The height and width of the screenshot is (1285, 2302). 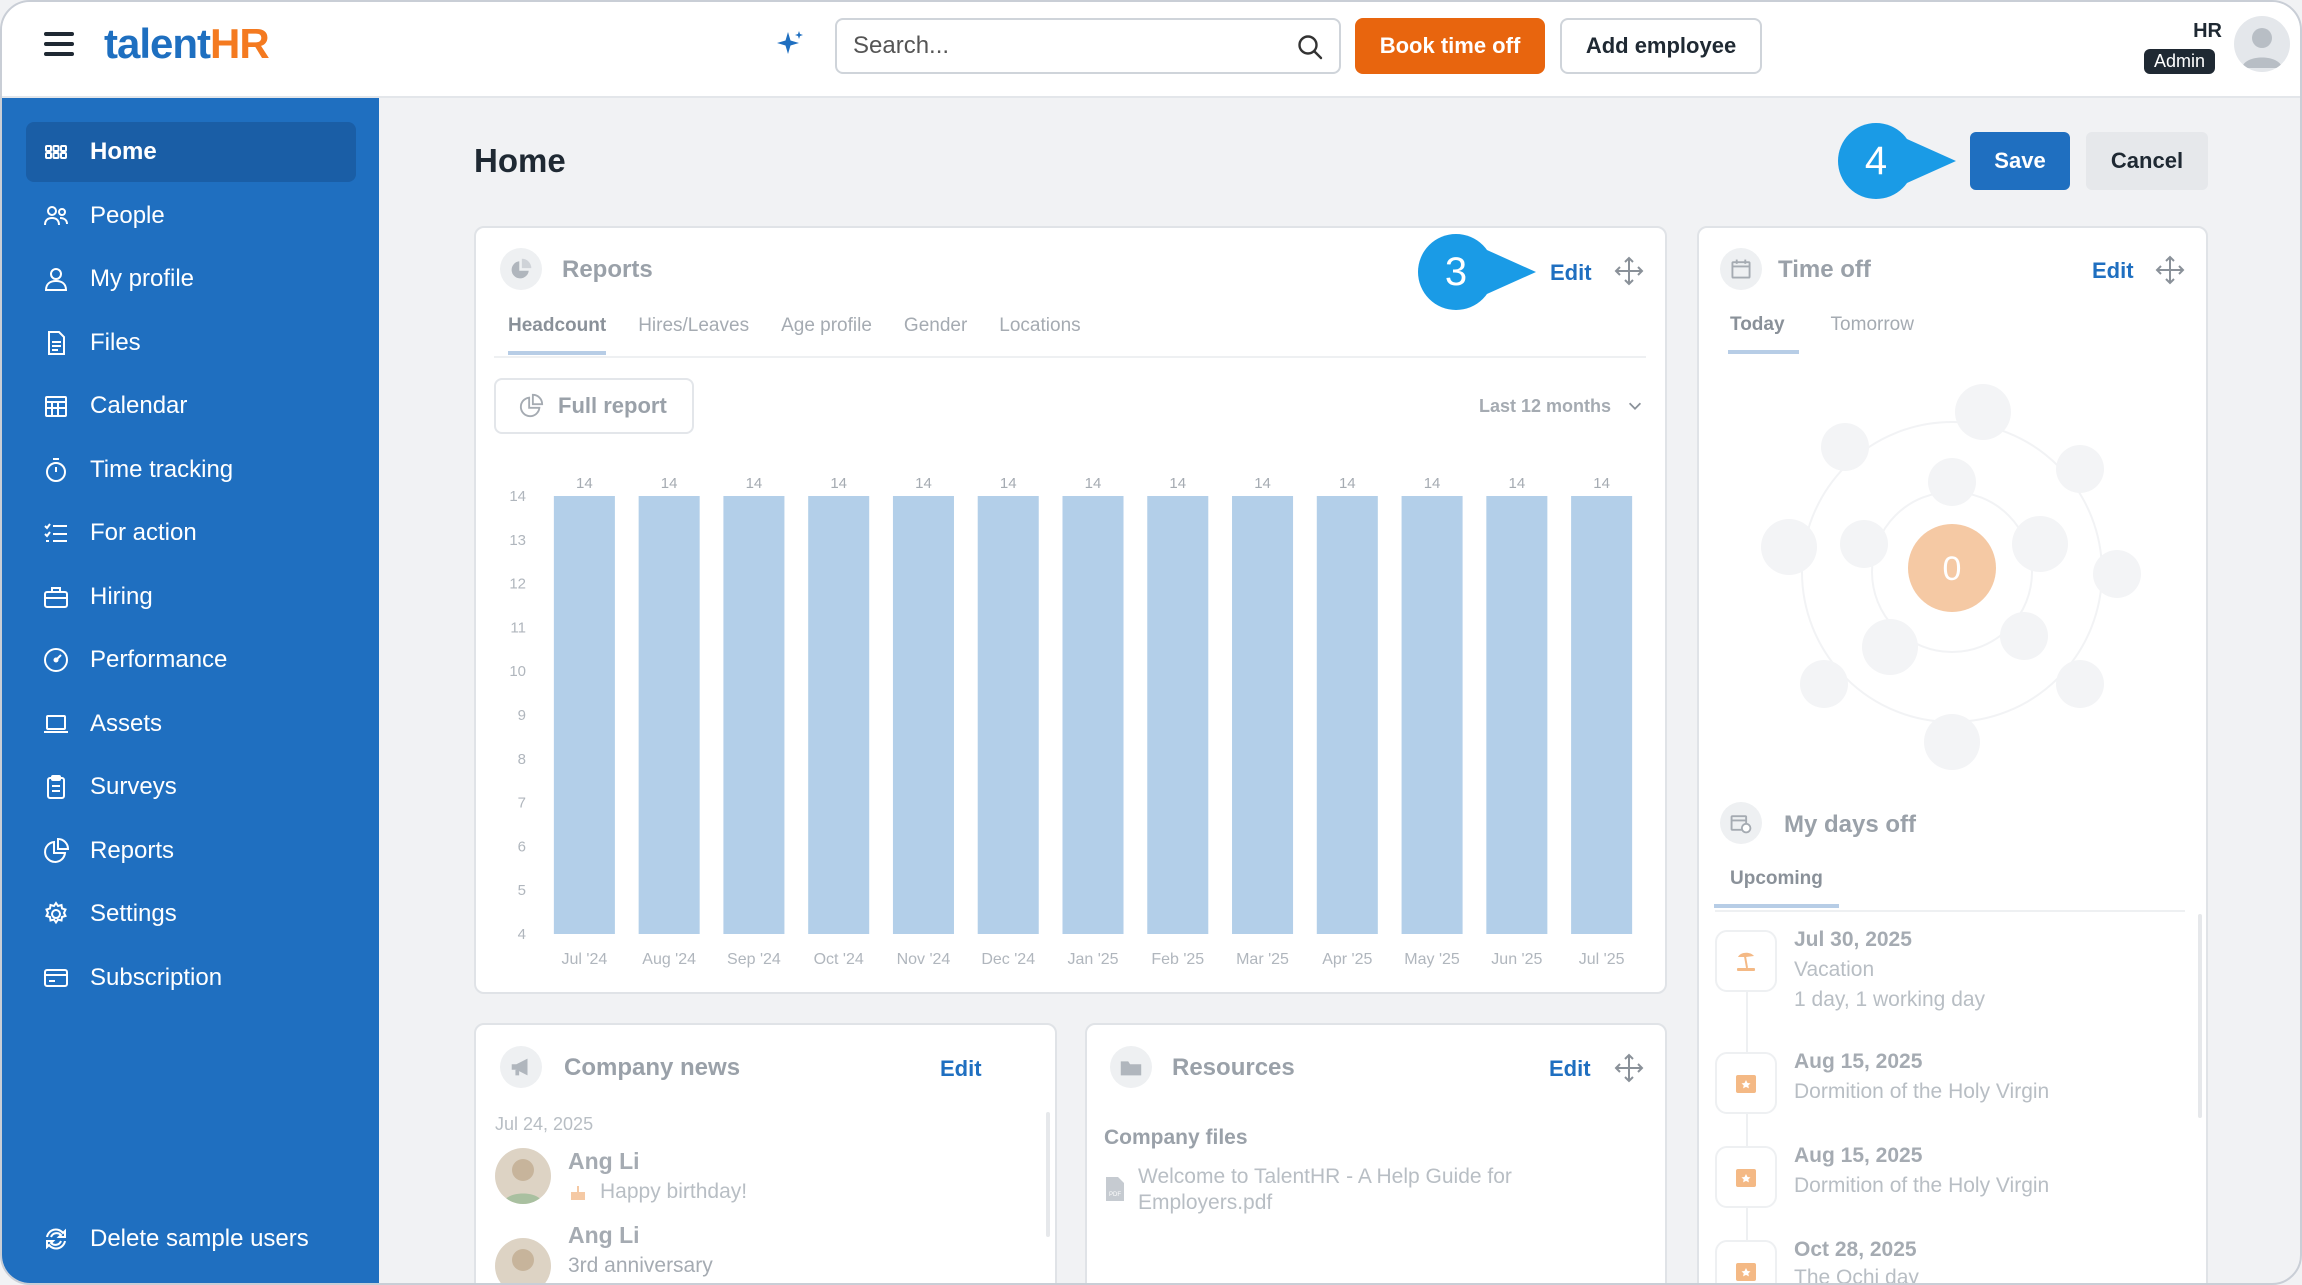 I want to click on sidebar-item-performance: Performance, so click(x=191, y=660).